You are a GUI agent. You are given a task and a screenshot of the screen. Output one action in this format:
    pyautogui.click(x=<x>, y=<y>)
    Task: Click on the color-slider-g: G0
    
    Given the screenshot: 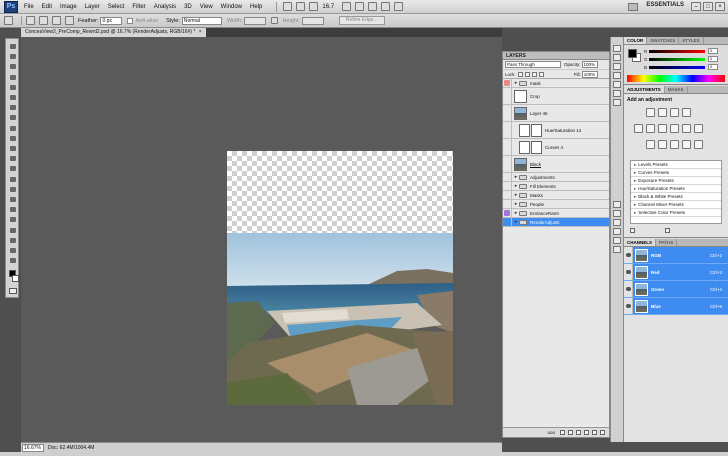 What is the action you would take?
    pyautogui.click(x=681, y=59)
    